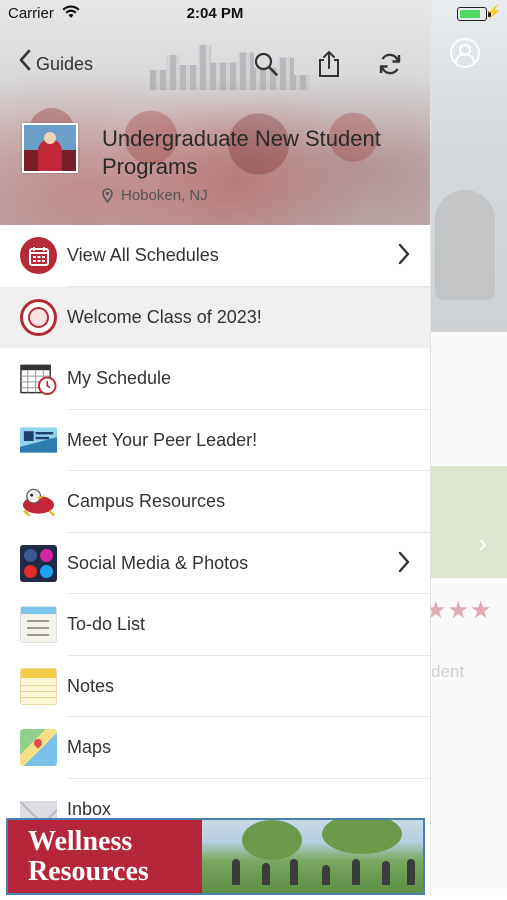 The image size is (507, 900). I want to click on profile-icon, so click(465, 53).